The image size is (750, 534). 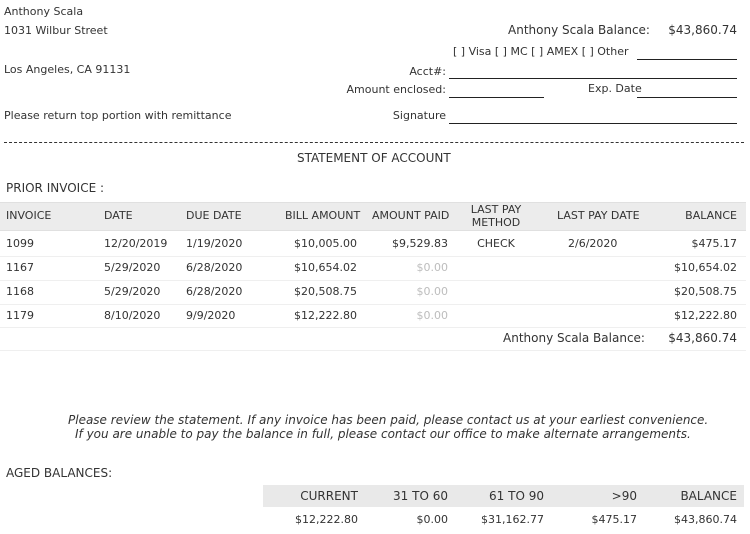 I want to click on aged-61-90-value: $31,162.77, so click(x=512, y=519).